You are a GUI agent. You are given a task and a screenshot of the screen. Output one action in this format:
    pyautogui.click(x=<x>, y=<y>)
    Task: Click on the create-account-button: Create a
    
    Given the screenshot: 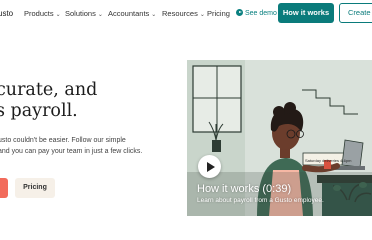 What is the action you would take?
    pyautogui.click(x=355, y=13)
    